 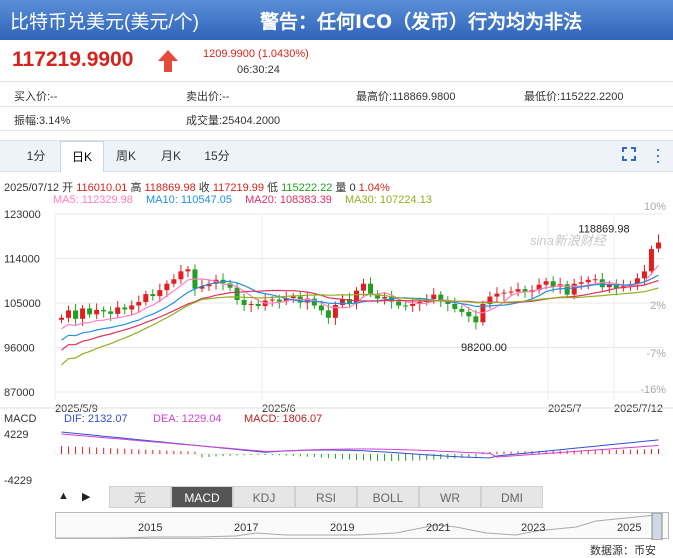 What do you see at coordinates (438, 528) in the screenshot?
I see `nav-year: 2021` at bounding box center [438, 528].